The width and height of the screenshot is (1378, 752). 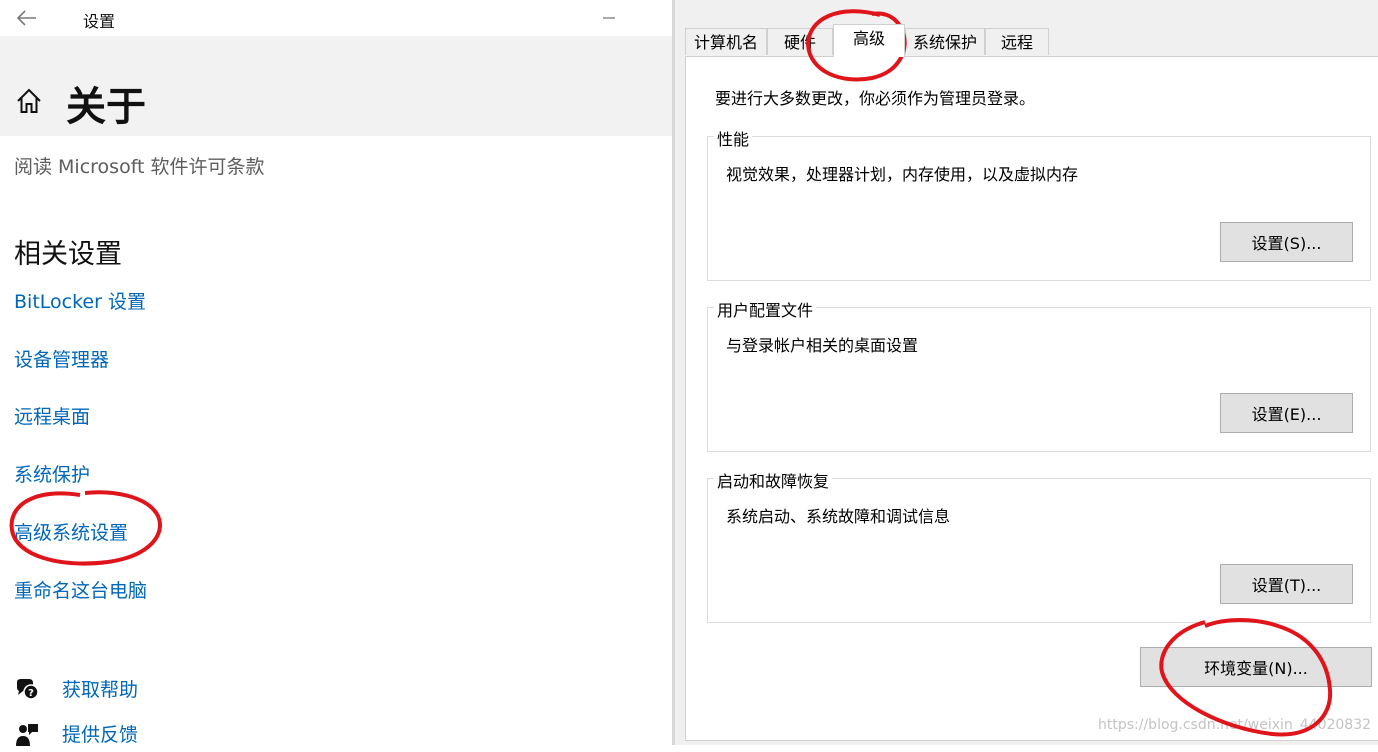 I want to click on back-arrow-icon, so click(x=26, y=18).